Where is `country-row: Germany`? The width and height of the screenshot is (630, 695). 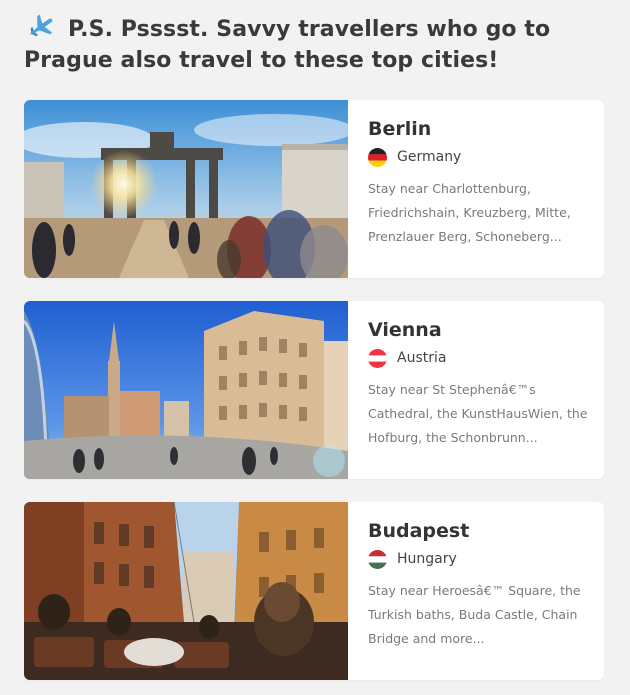 country-row: Germany is located at coordinates (479, 157).